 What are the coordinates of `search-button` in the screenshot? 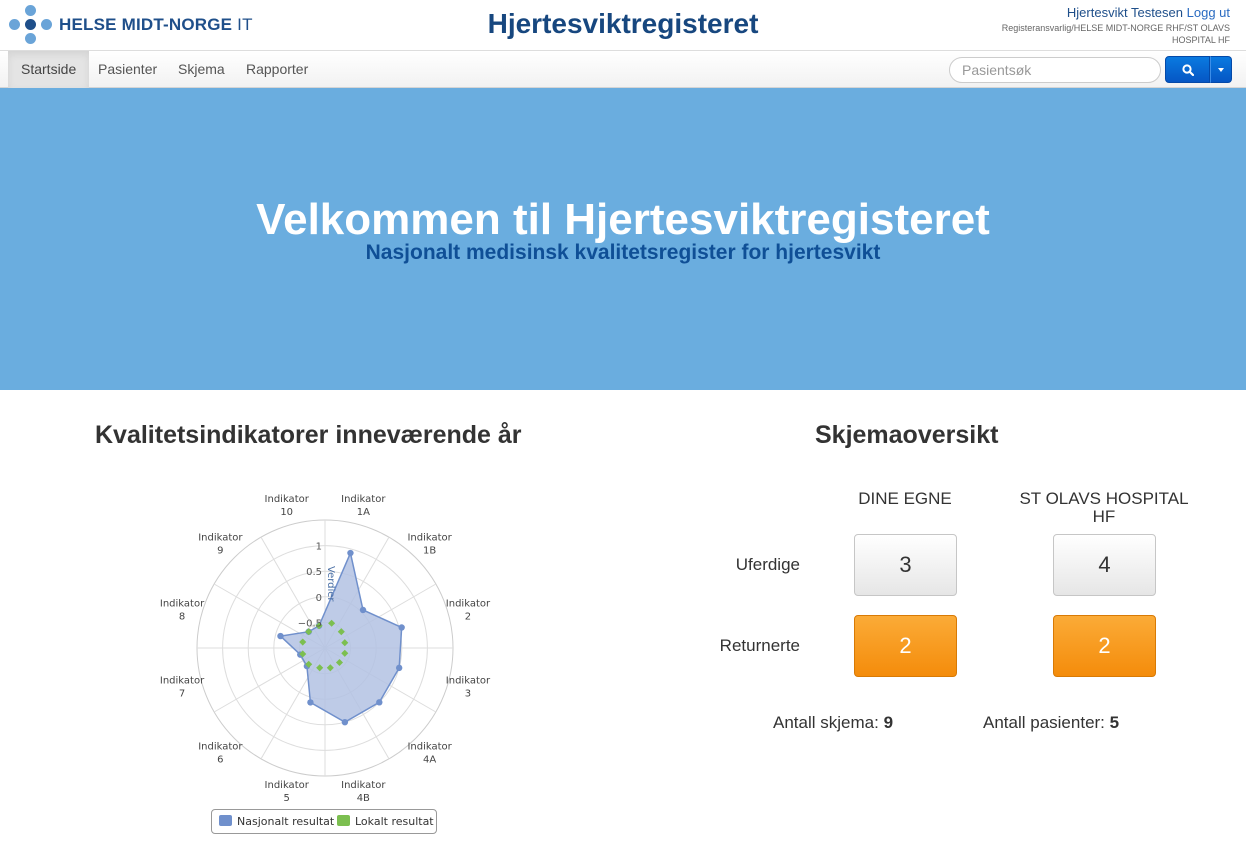 It's located at (1187, 69).